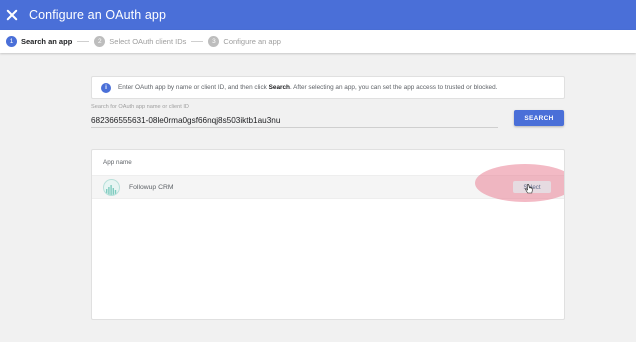  What do you see at coordinates (328, 183) in the screenshot?
I see `table-row: Followup CRM Select` at bounding box center [328, 183].